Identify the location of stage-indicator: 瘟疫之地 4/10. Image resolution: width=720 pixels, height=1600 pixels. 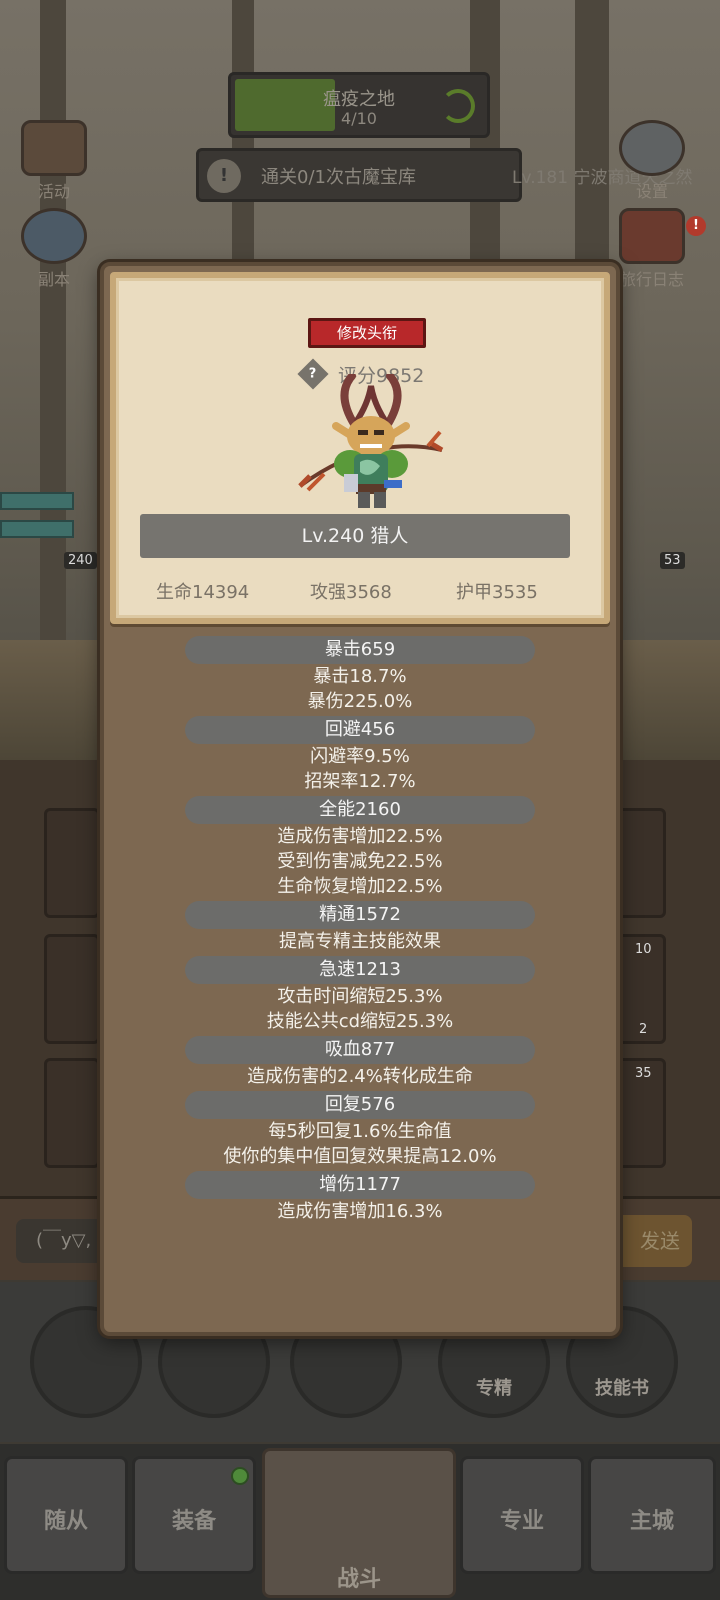
(359, 105).